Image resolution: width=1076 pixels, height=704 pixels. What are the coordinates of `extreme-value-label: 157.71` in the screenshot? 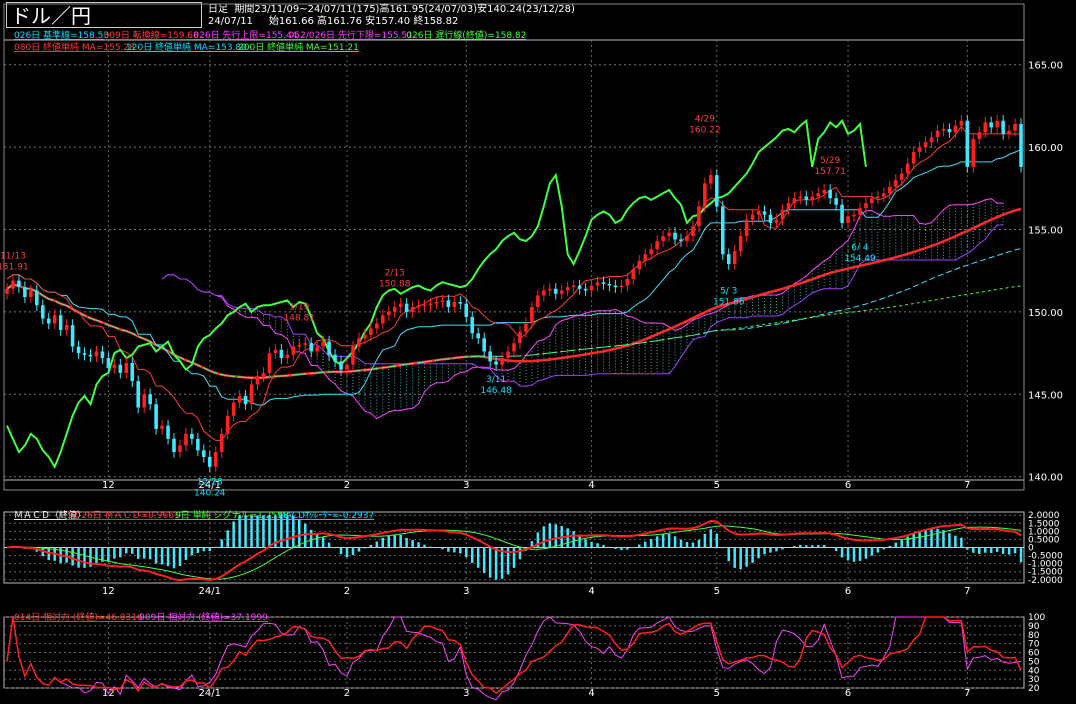 It's located at (830, 172).